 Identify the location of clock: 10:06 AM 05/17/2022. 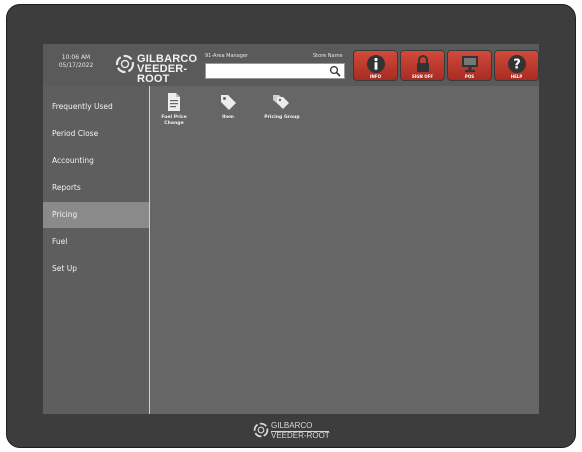
(76, 62).